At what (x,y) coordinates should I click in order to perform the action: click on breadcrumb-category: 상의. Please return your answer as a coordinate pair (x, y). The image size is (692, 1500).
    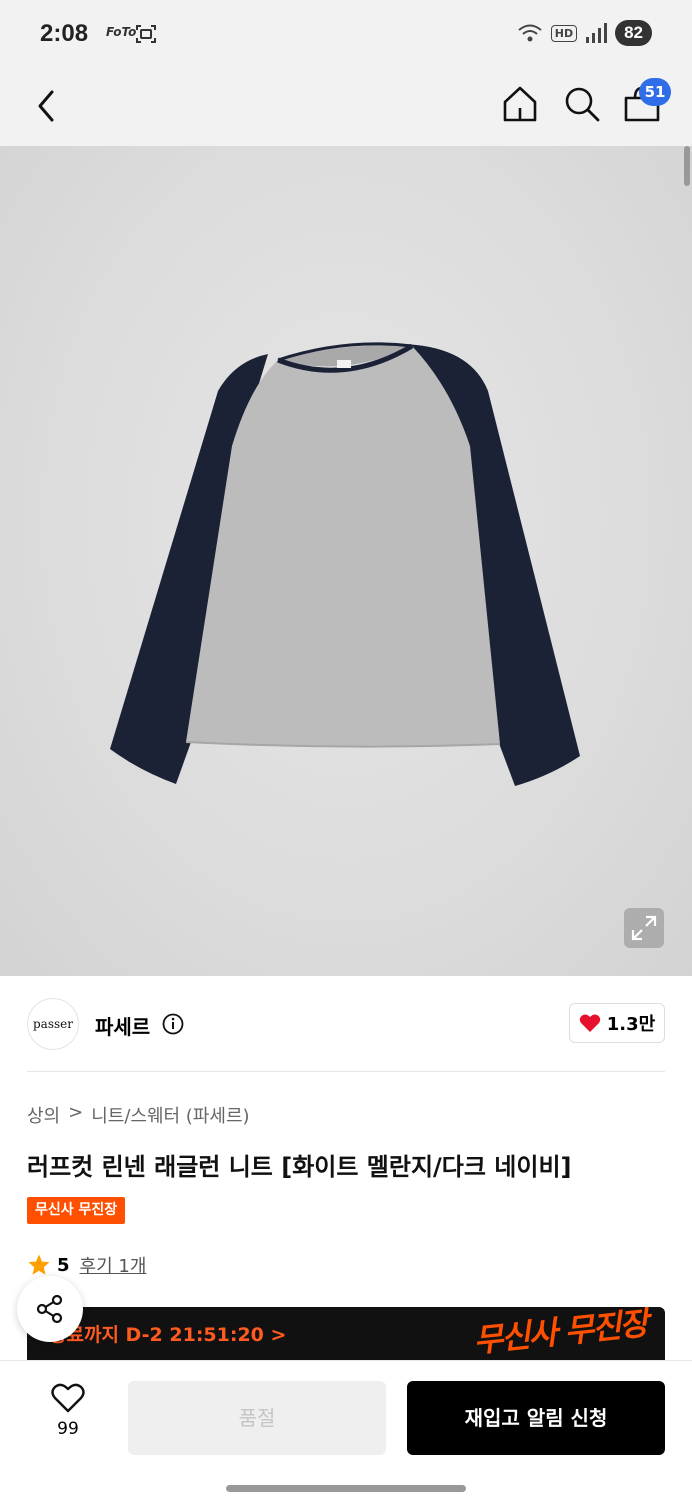
    Looking at the image, I should click on (43, 1115).